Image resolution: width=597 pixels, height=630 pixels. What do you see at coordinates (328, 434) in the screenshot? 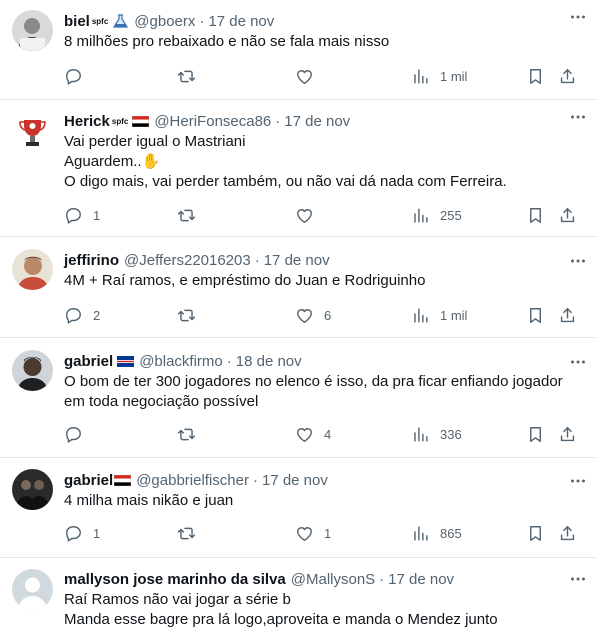
I see `like-count: 4` at bounding box center [328, 434].